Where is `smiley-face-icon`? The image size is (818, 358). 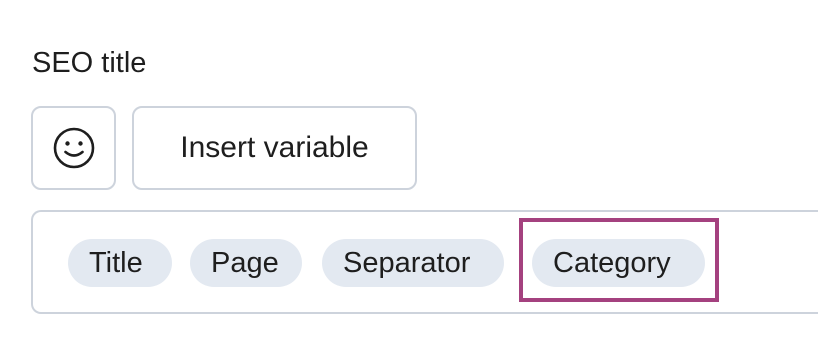 smiley-face-icon is located at coordinates (73, 148).